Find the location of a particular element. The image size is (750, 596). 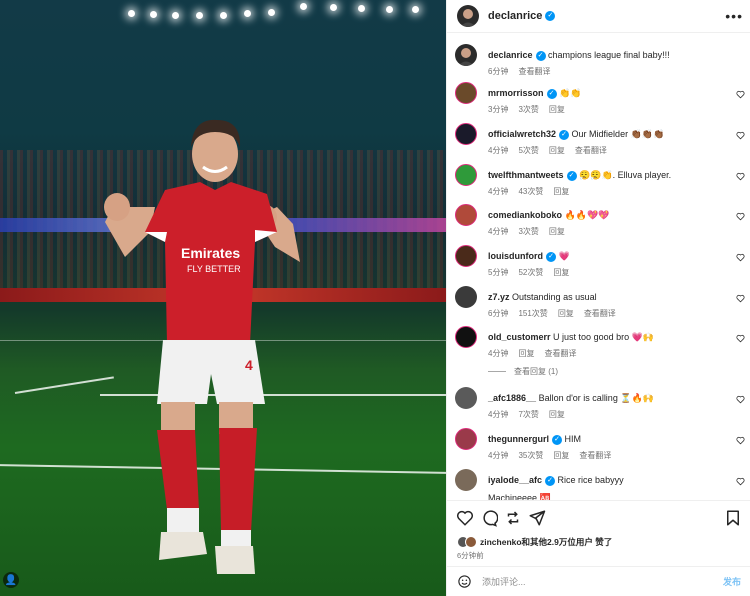

comment-text: Outstanding as usual is located at coordinates (554, 297).